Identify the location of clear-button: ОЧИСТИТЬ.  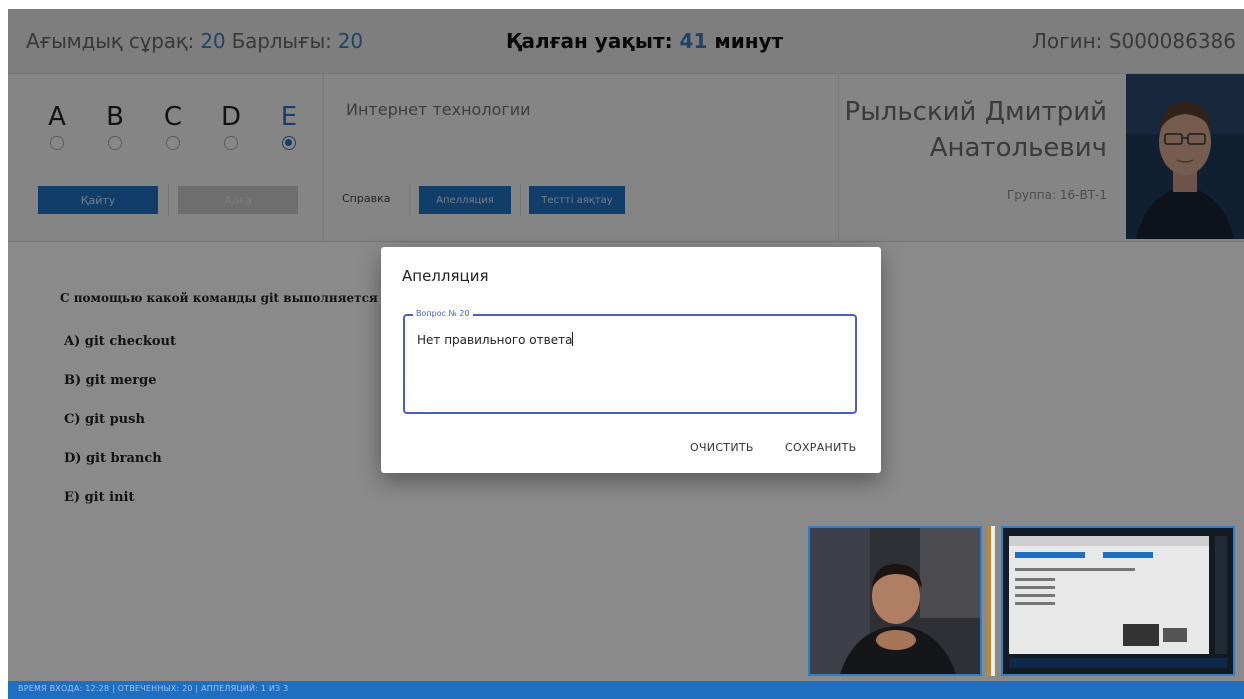
(722, 447).